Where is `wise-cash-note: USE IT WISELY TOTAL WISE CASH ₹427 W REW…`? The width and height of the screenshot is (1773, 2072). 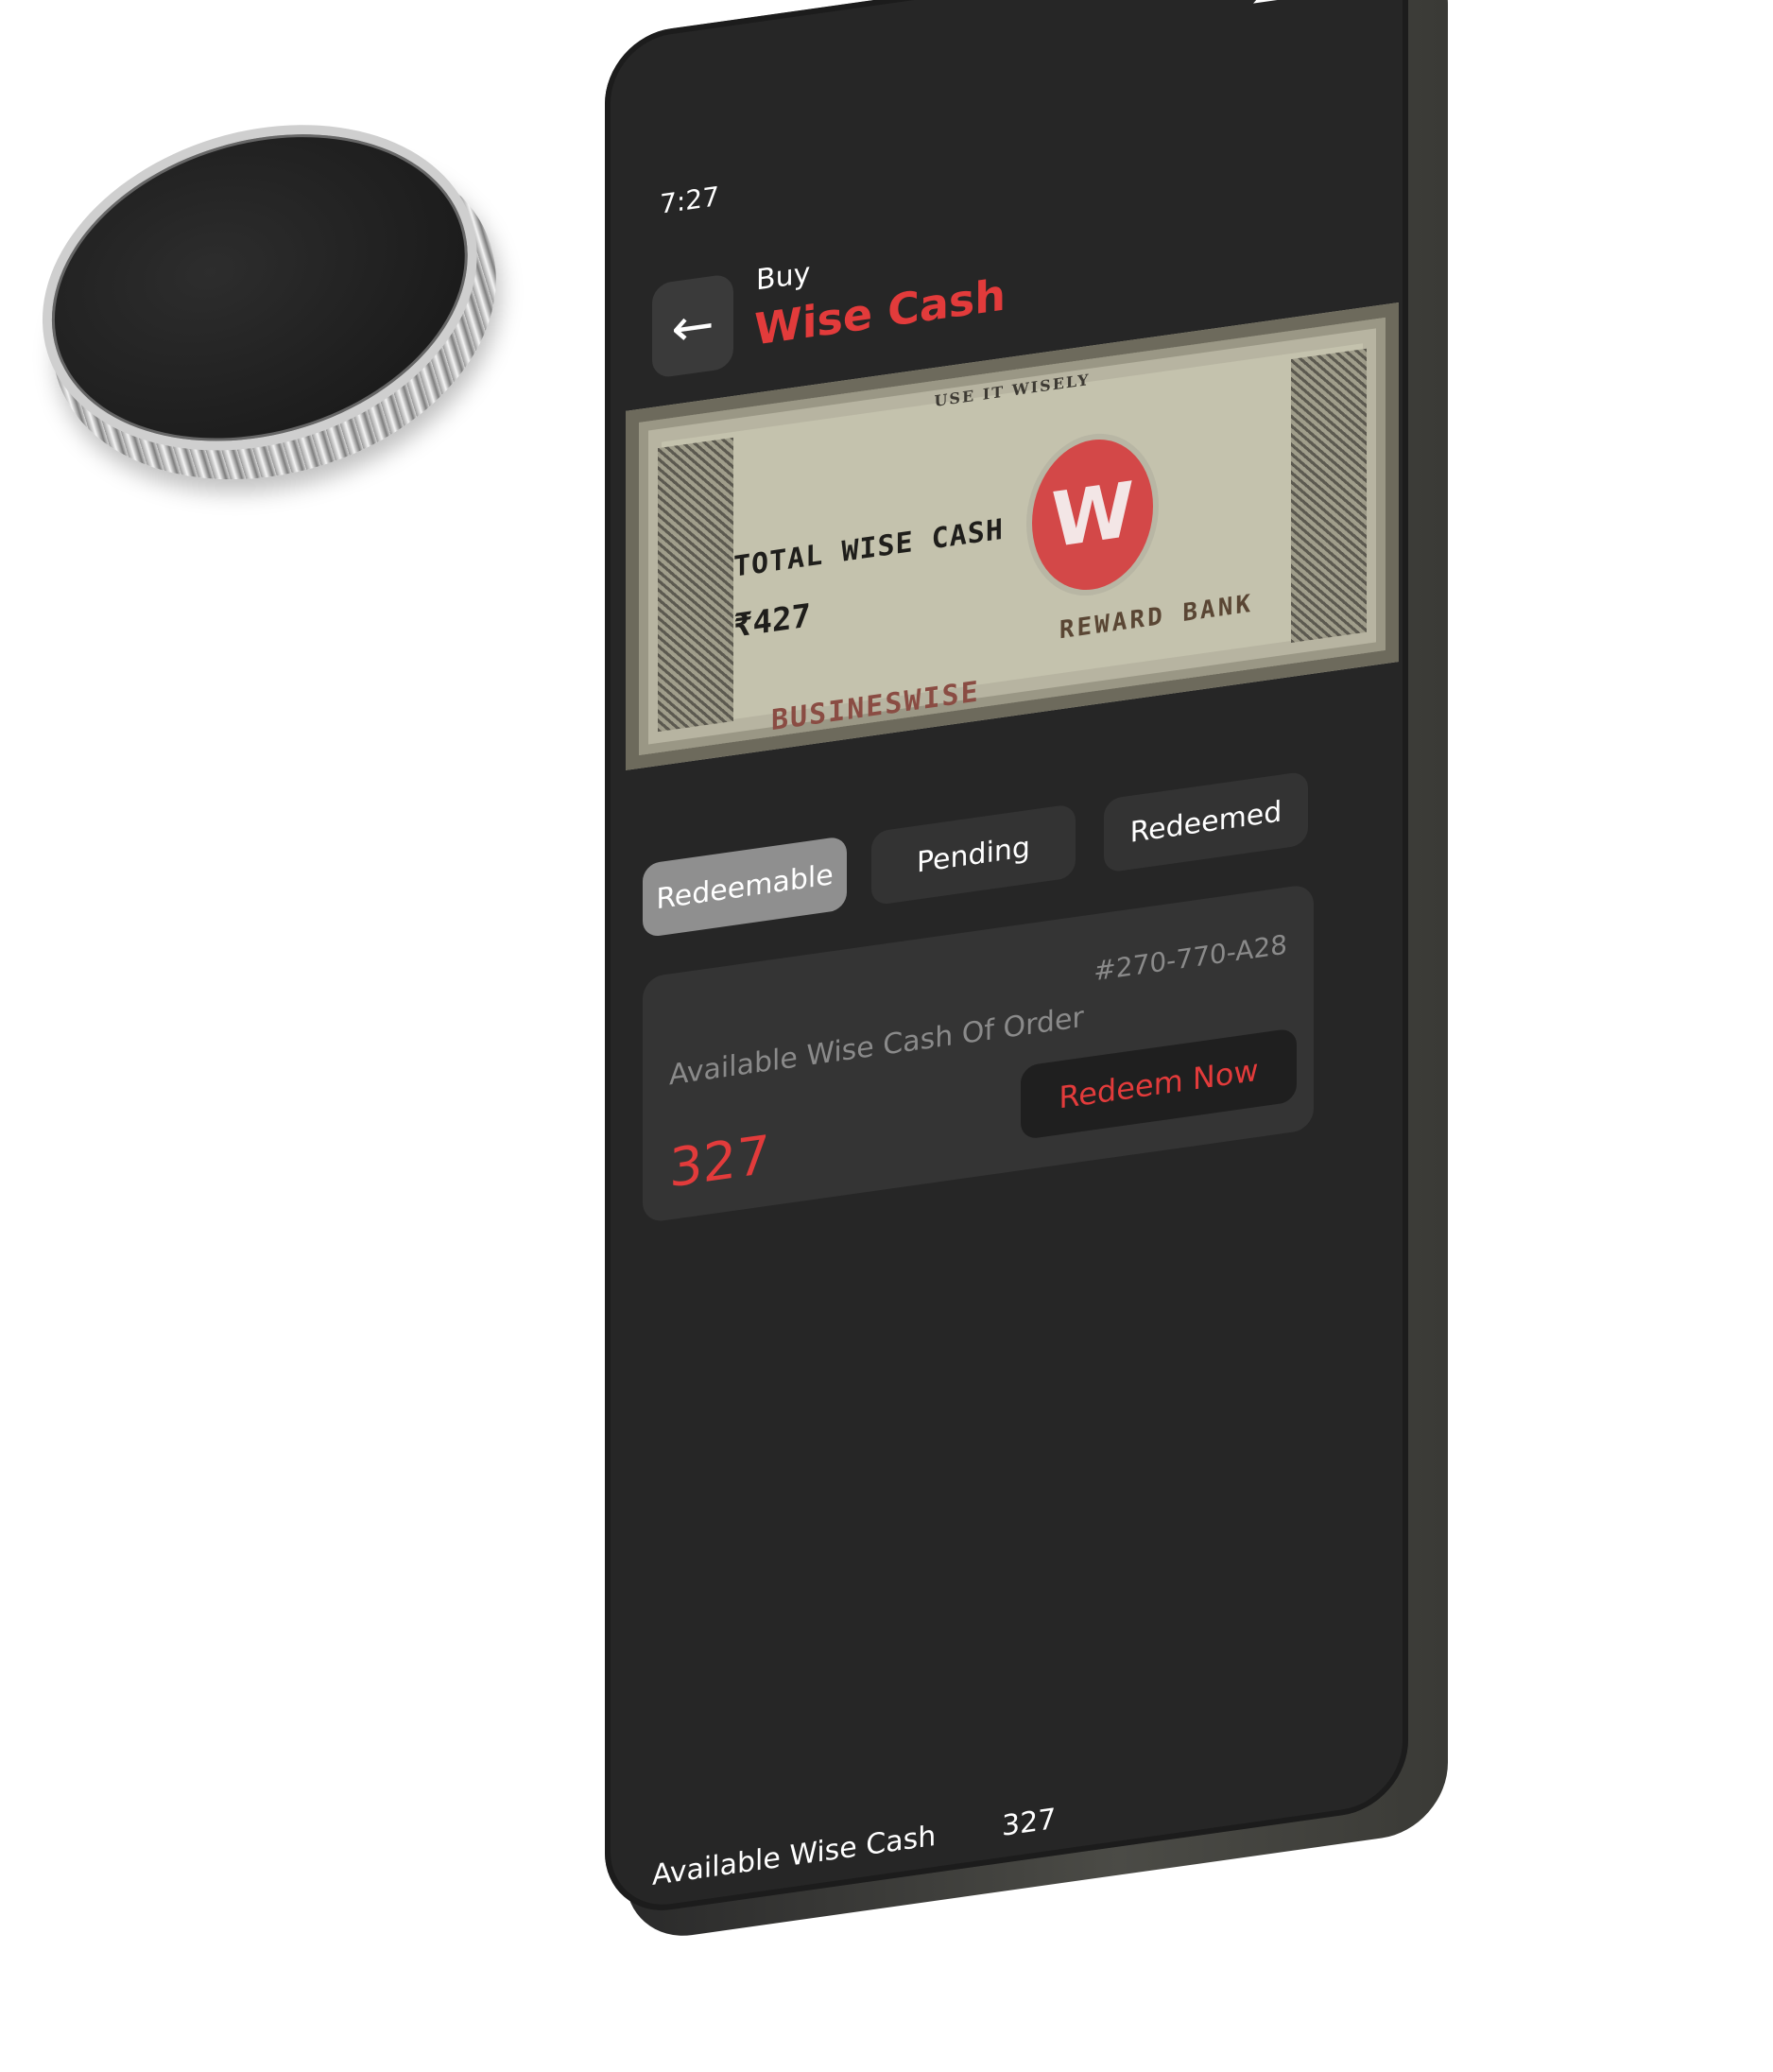
wise-cash-note: USE IT WISELY TOTAL WISE CASH ₹427 W REW… is located at coordinates (1013, 536).